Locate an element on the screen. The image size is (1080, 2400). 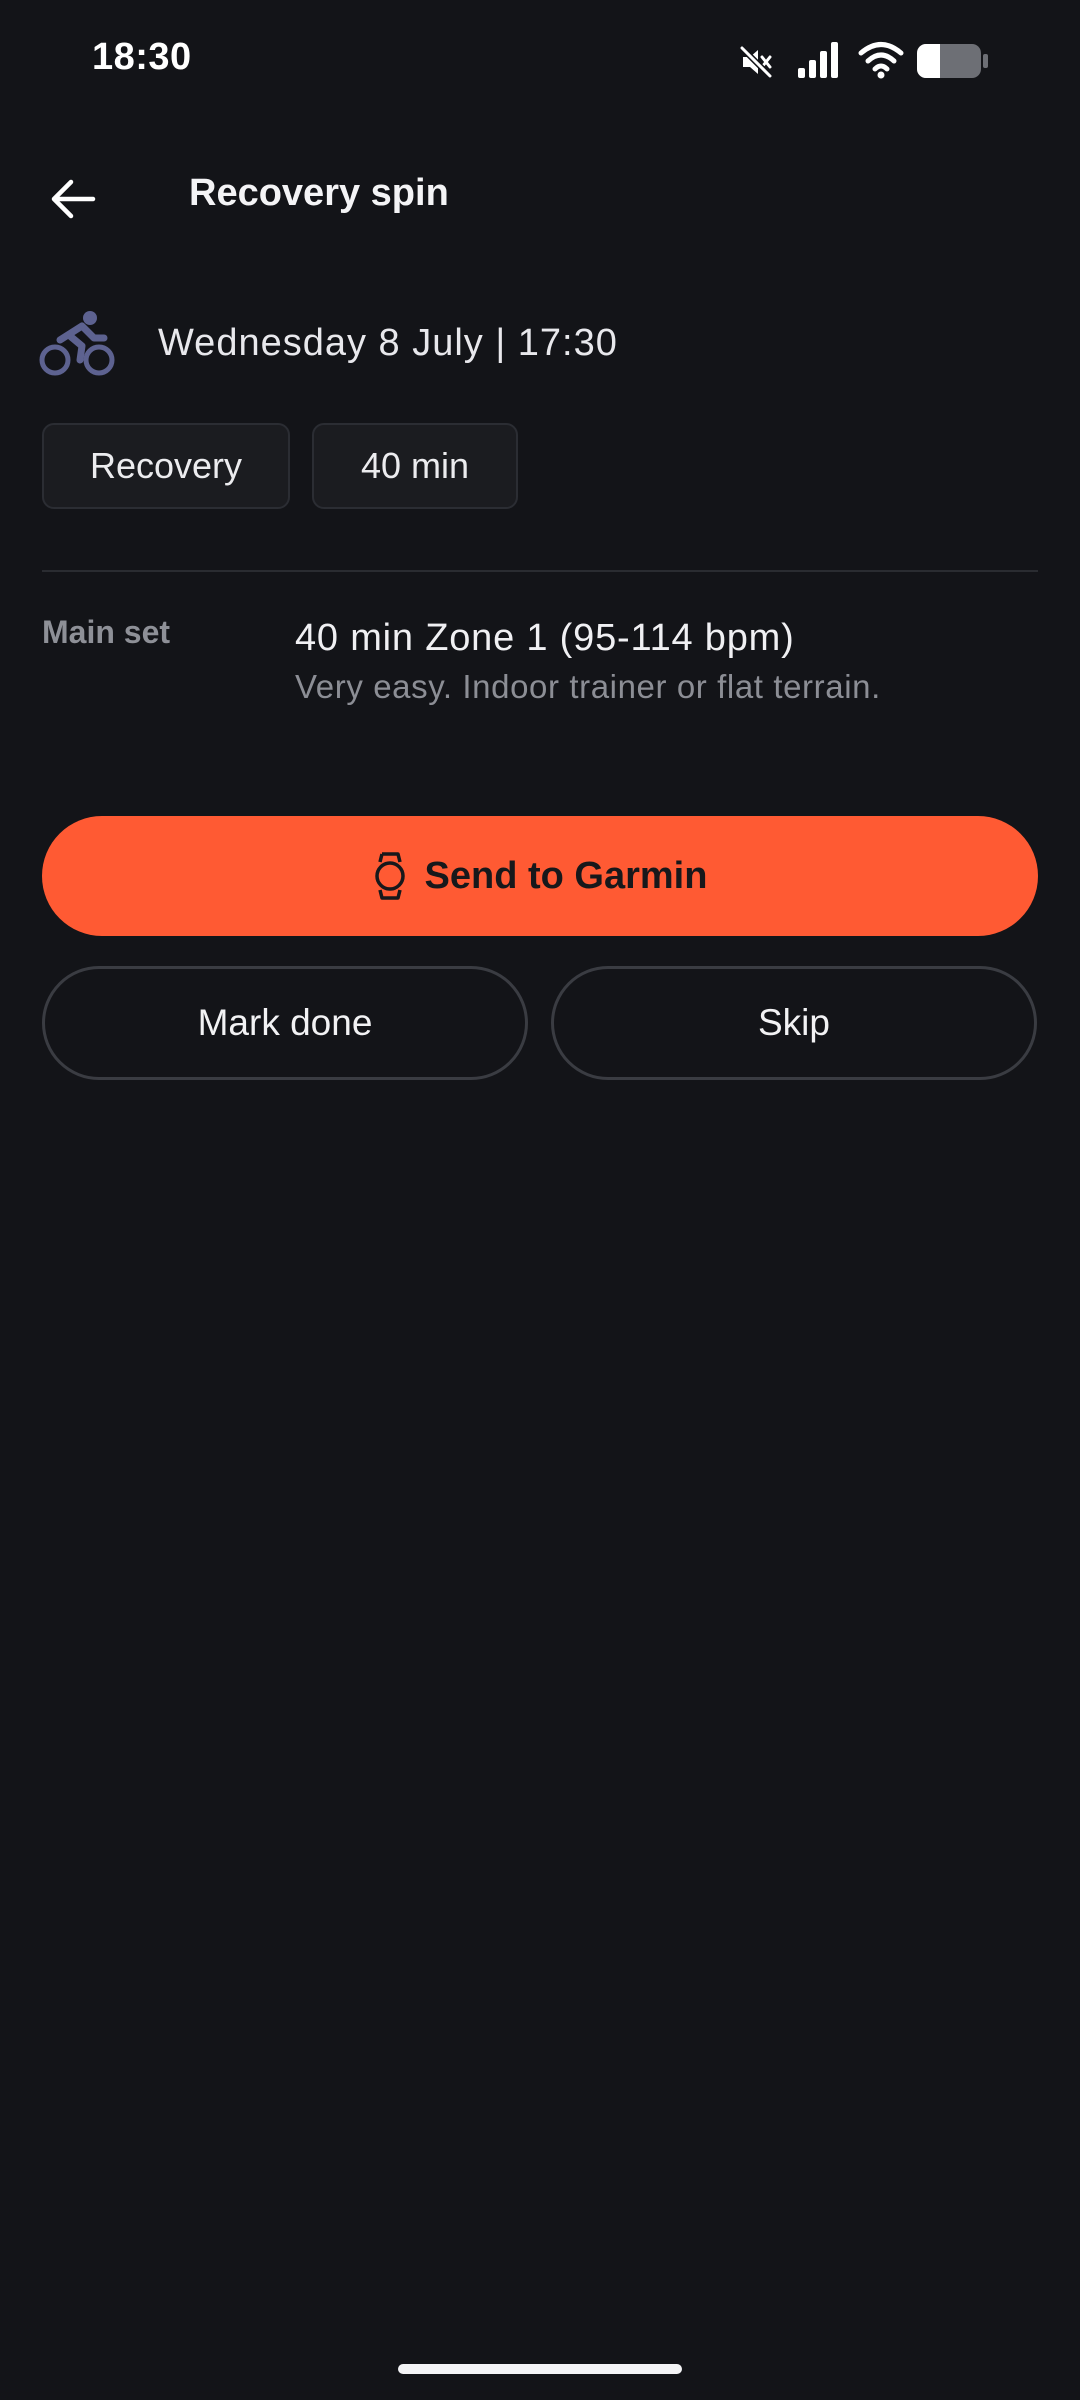
watch-icon is located at coordinates (389, 876).